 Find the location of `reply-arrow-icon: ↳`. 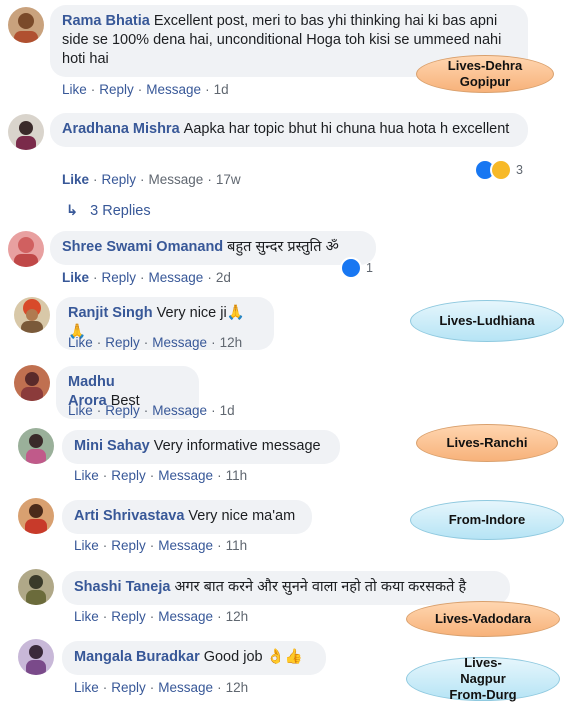

reply-arrow-icon: ↳ is located at coordinates (72, 211).